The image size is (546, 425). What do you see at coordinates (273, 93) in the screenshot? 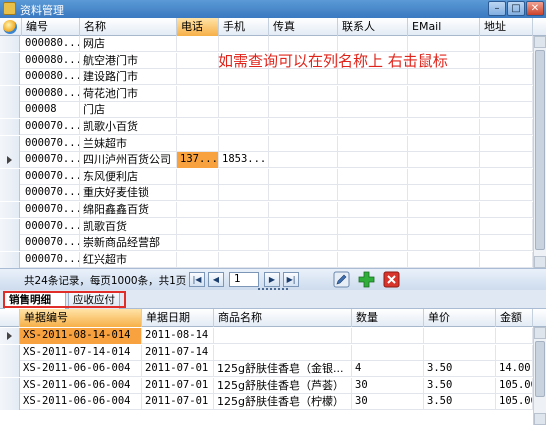
I see `customer-row: 000080... 荷花池门市` at bounding box center [273, 93].